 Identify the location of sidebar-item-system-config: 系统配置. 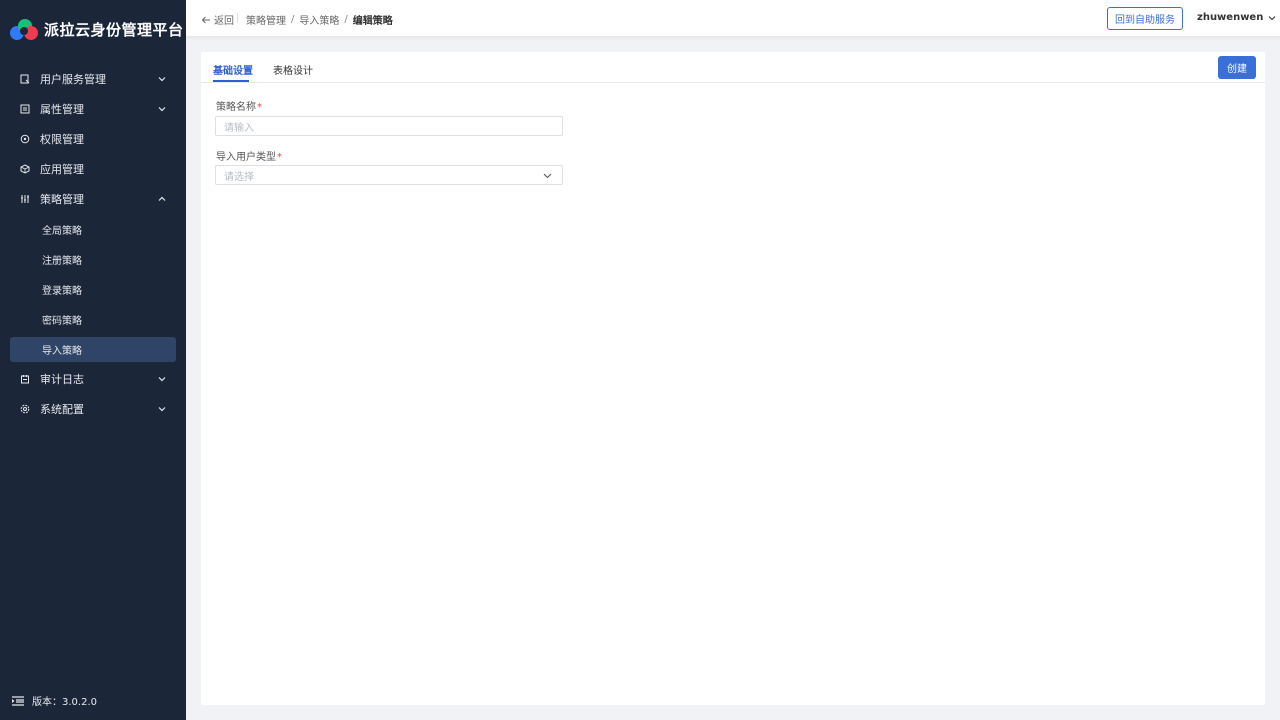
(93, 409).